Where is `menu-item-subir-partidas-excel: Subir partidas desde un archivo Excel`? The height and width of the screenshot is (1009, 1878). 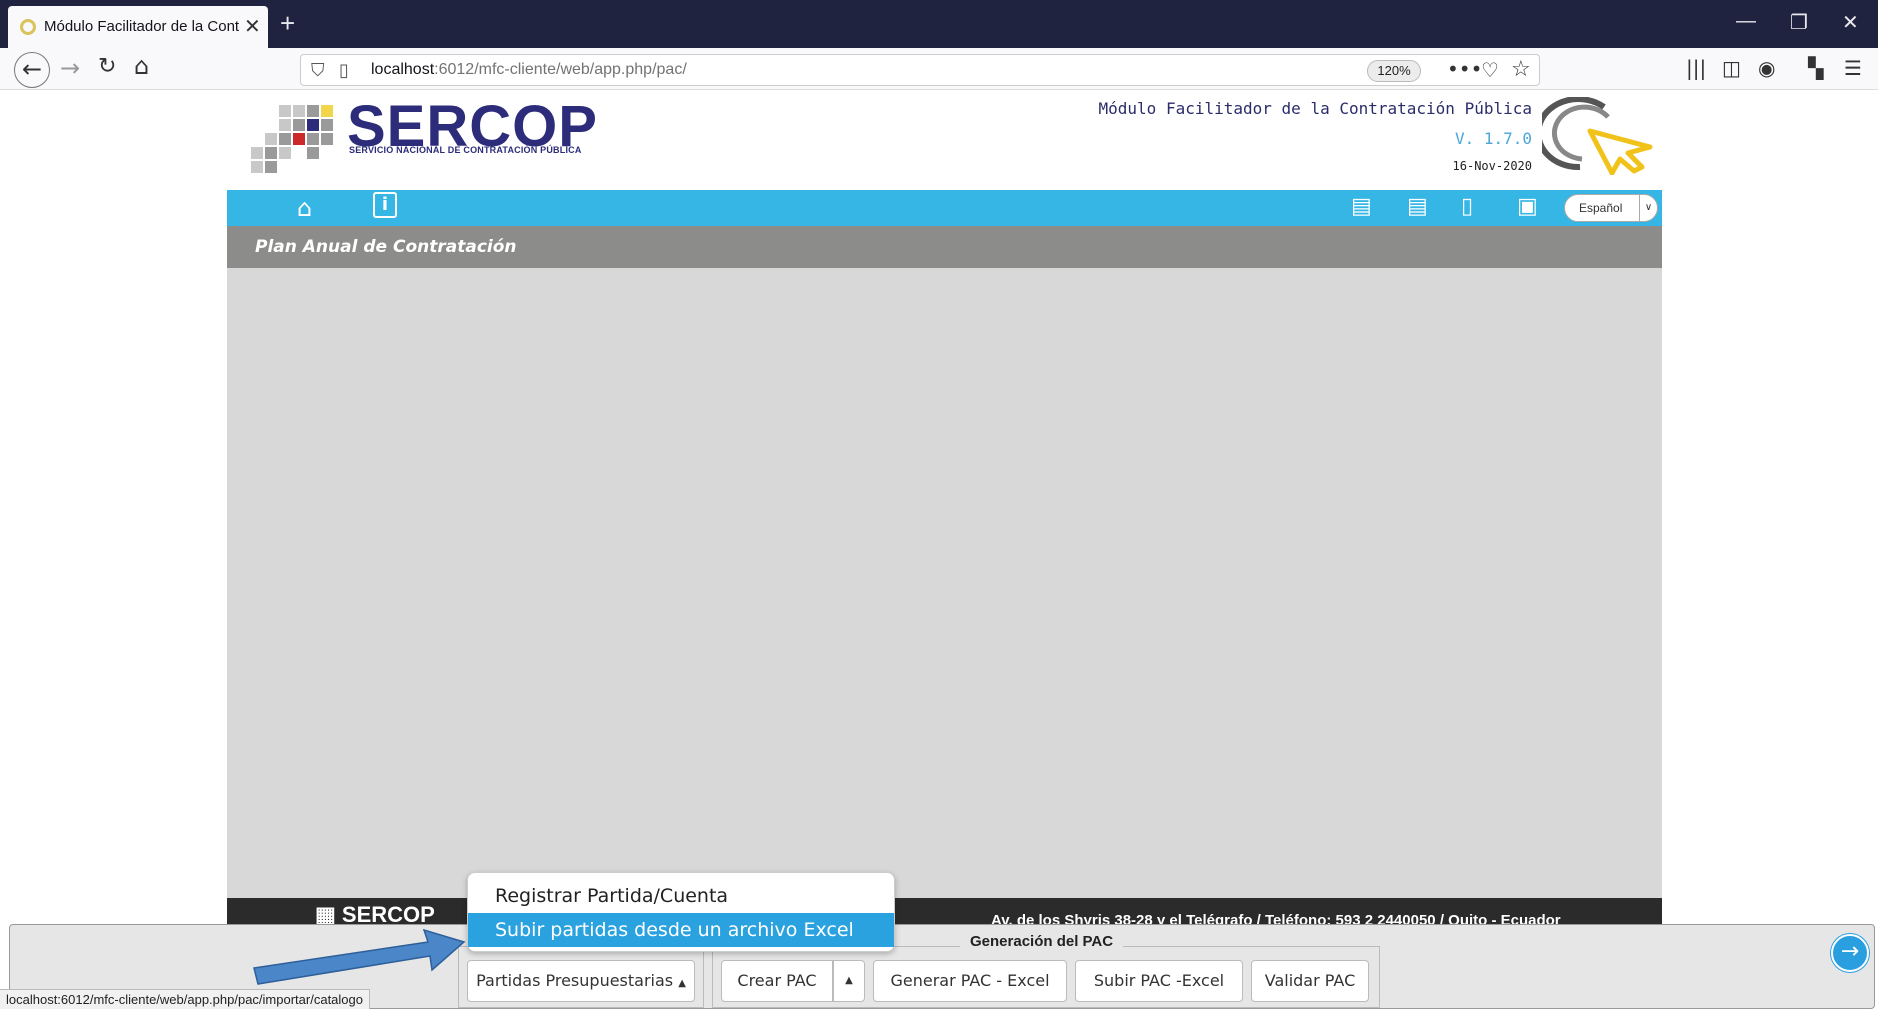 menu-item-subir-partidas-excel: Subir partidas desde un archivo Excel is located at coordinates (681, 930).